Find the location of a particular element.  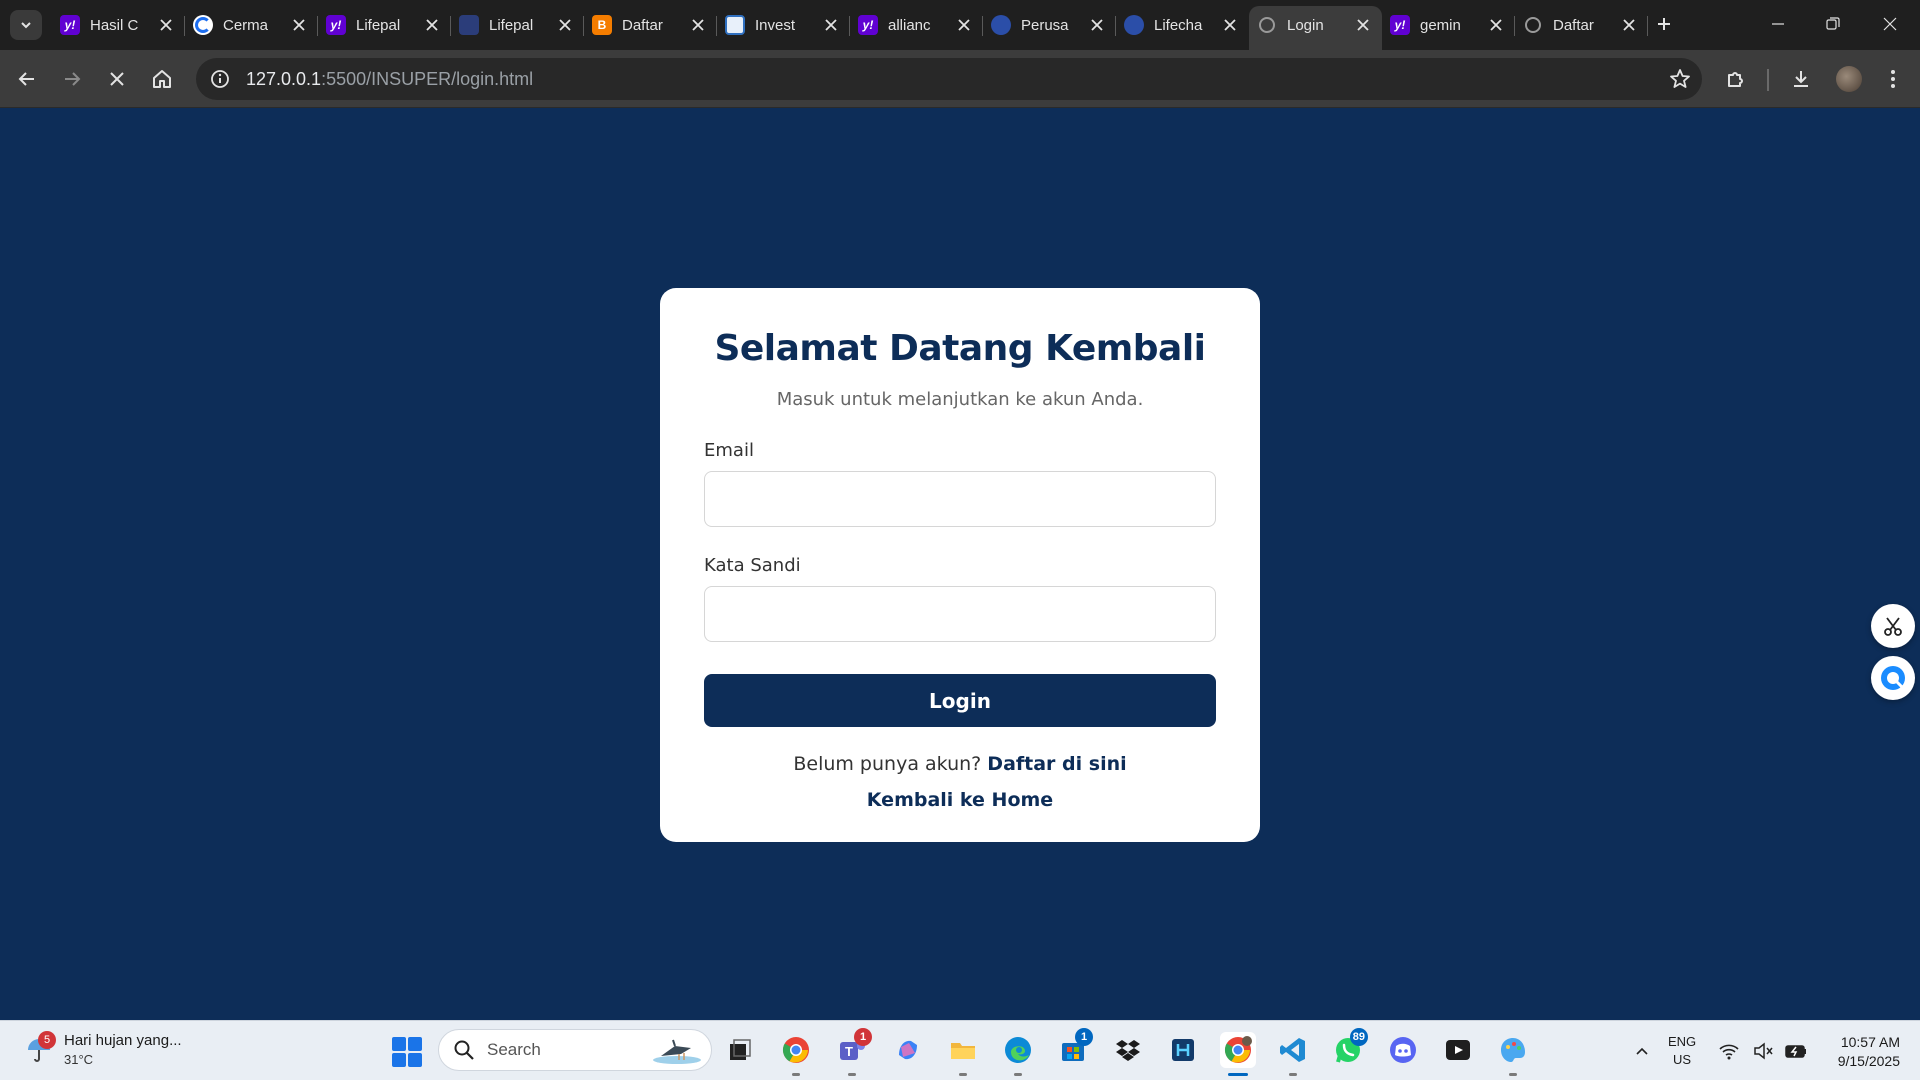

stop-loading-button is located at coordinates (117, 79).